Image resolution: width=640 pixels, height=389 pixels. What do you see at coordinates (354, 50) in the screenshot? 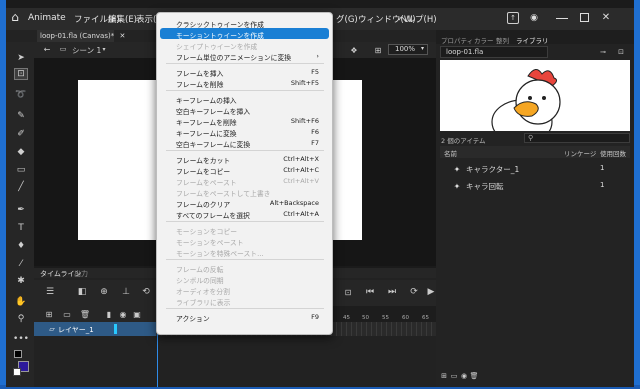
I see `symbol-edit-icon: ❖` at bounding box center [354, 50].